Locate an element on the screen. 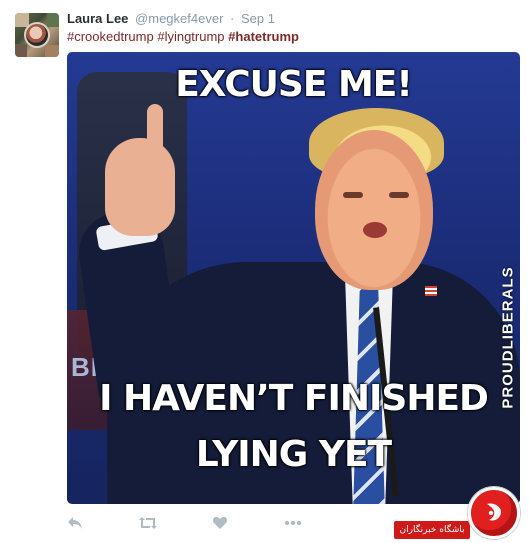 The width and height of the screenshot is (529, 543). mouth is located at coordinates (375, 230).